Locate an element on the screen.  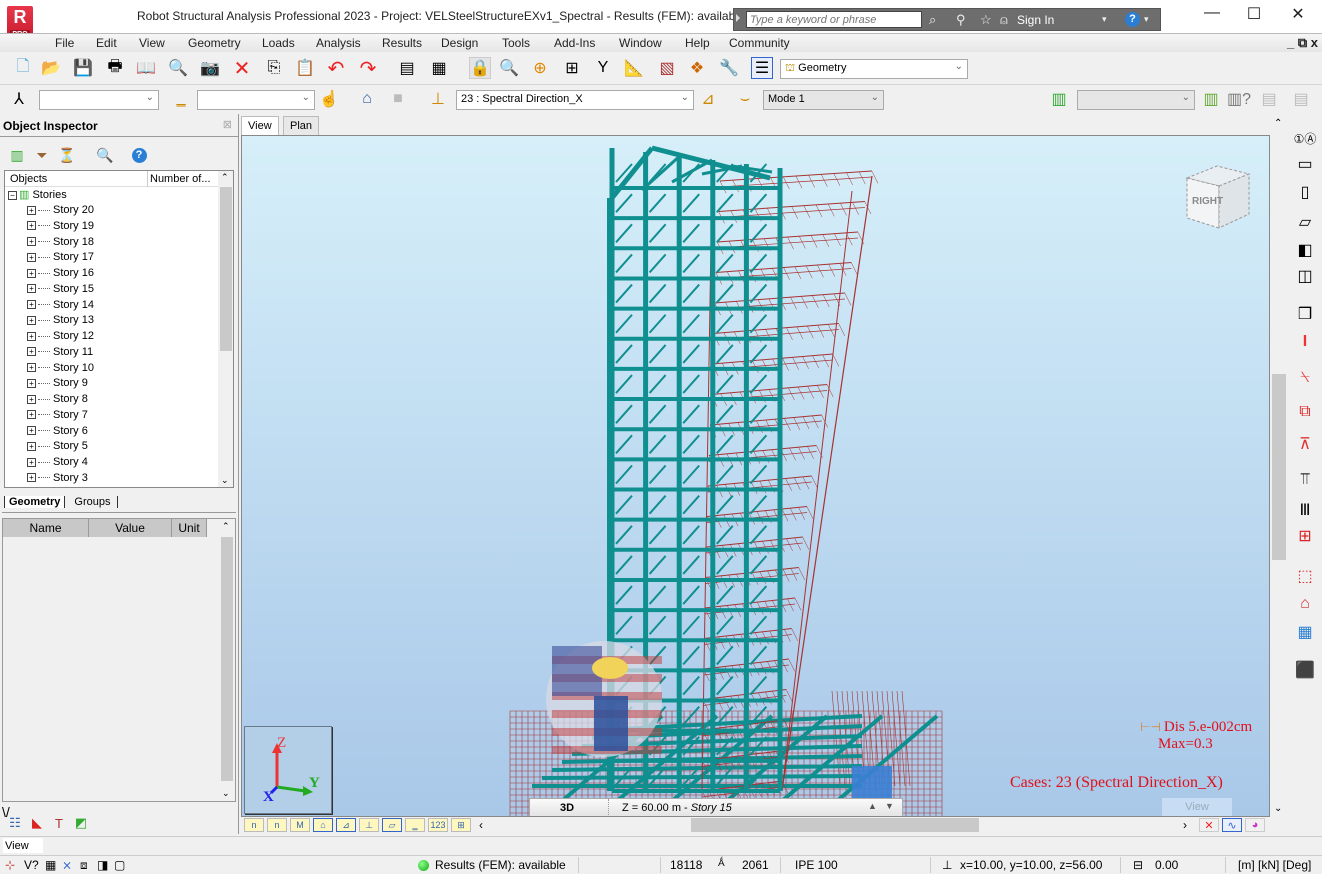
snap-settings-icon: ⊹ is located at coordinates (10, 865).